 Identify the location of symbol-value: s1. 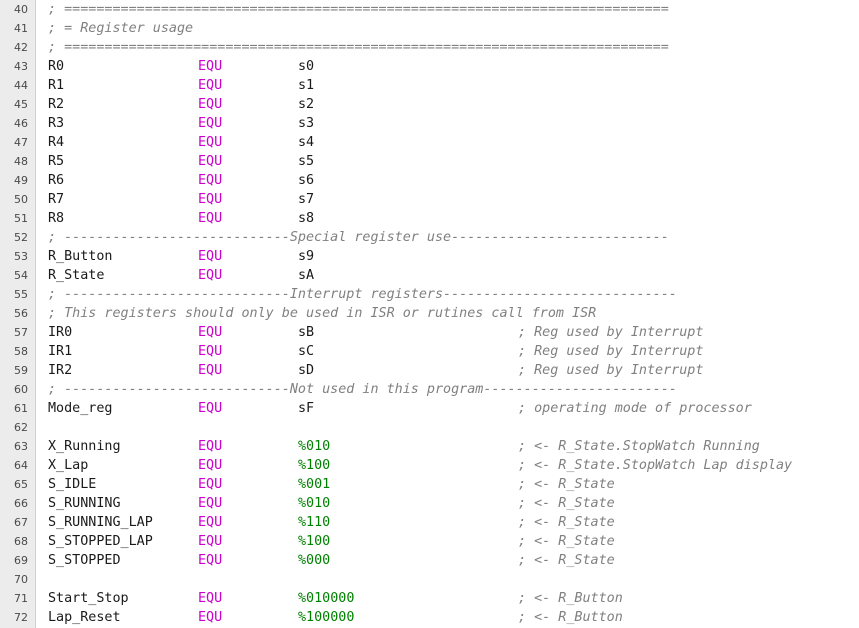
(306, 85).